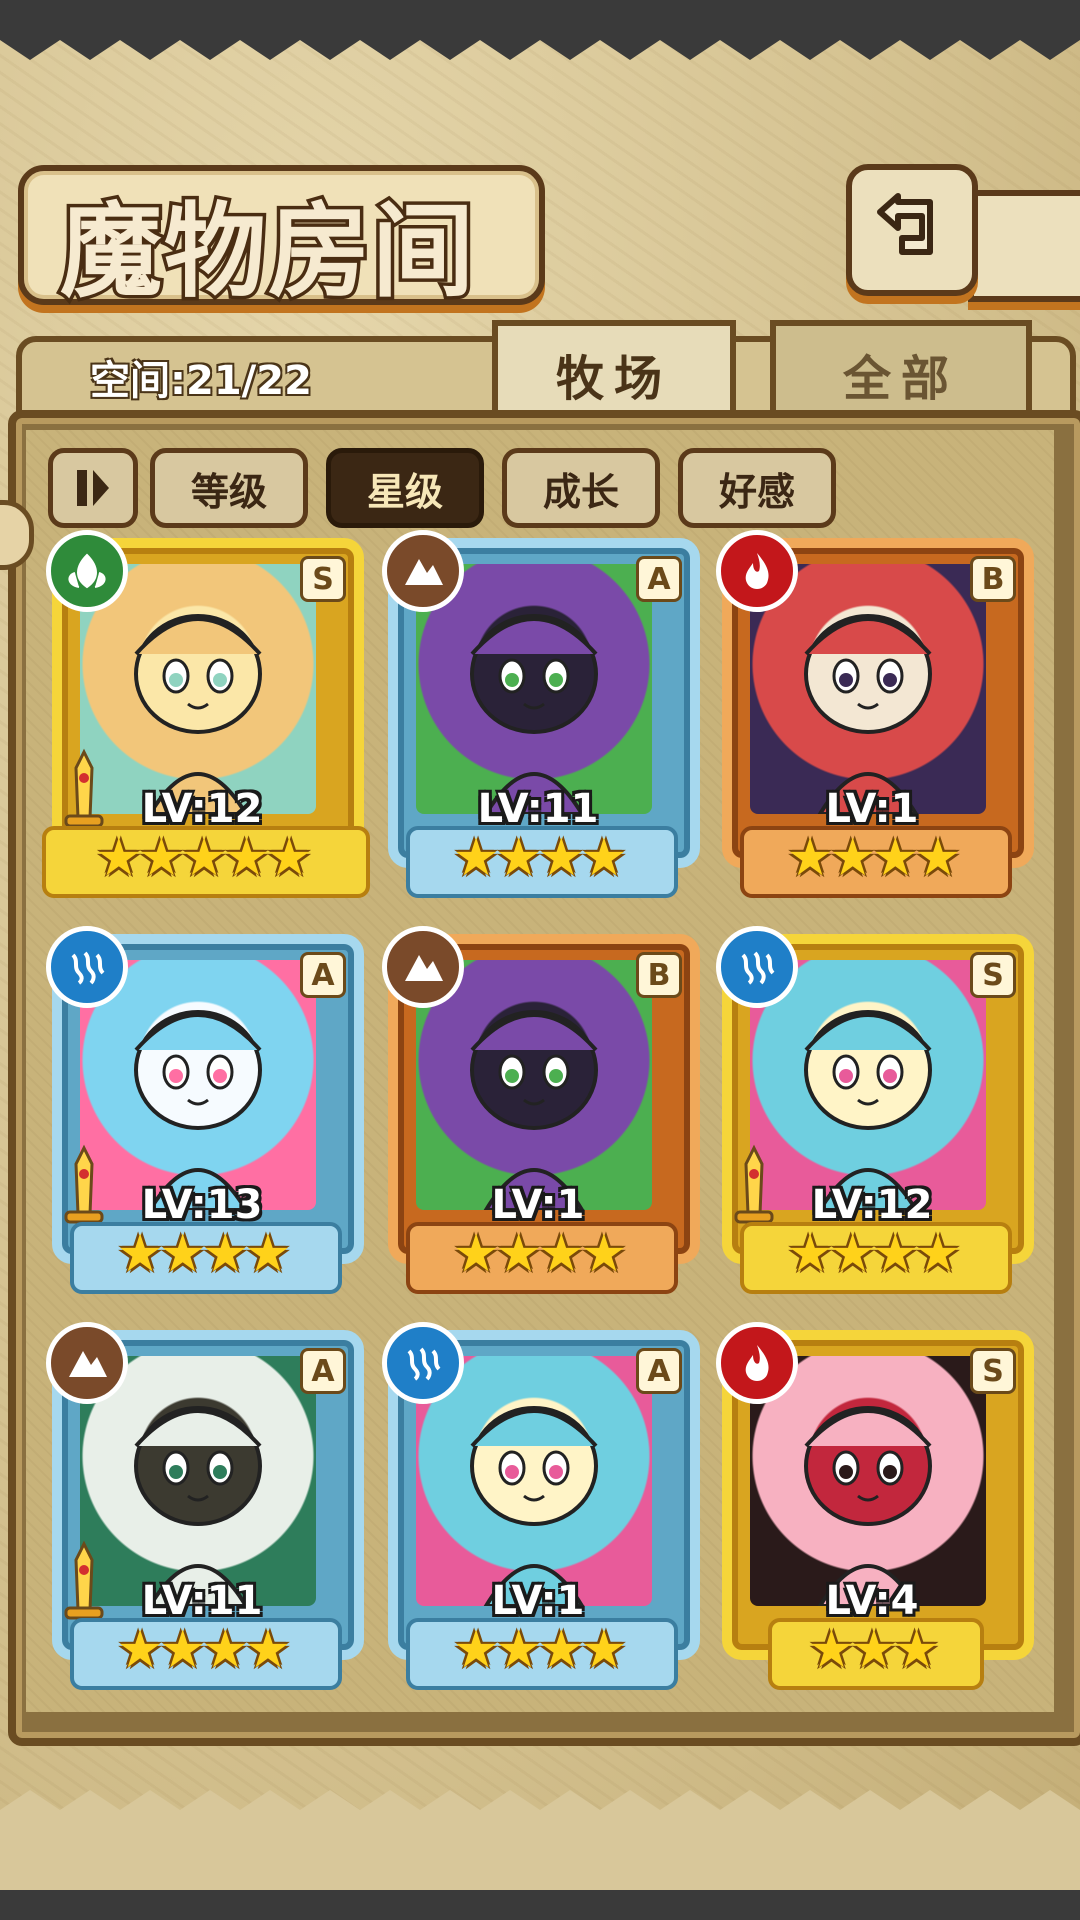  I want to click on sort-level-button: 等级, so click(229, 488).